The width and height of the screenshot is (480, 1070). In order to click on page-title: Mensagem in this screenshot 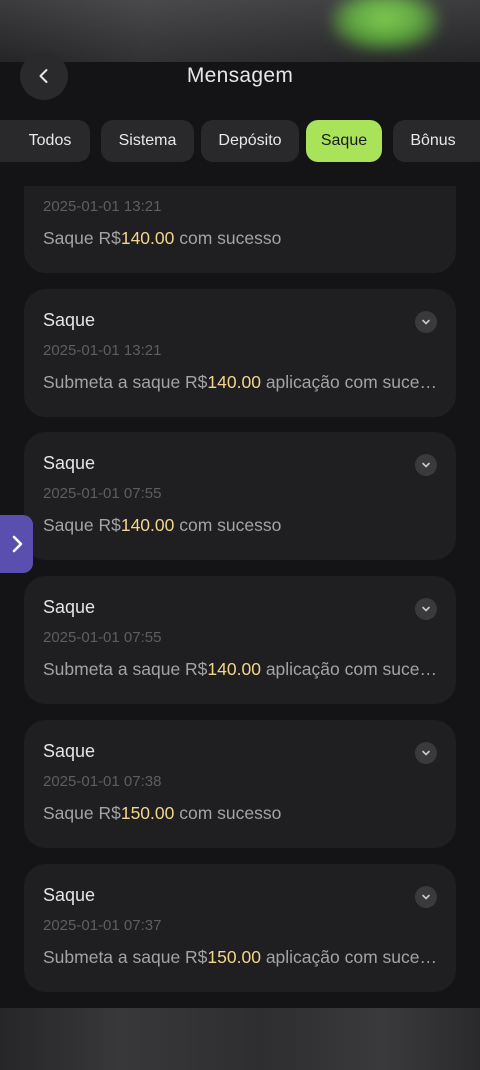, I will do `click(240, 75)`.